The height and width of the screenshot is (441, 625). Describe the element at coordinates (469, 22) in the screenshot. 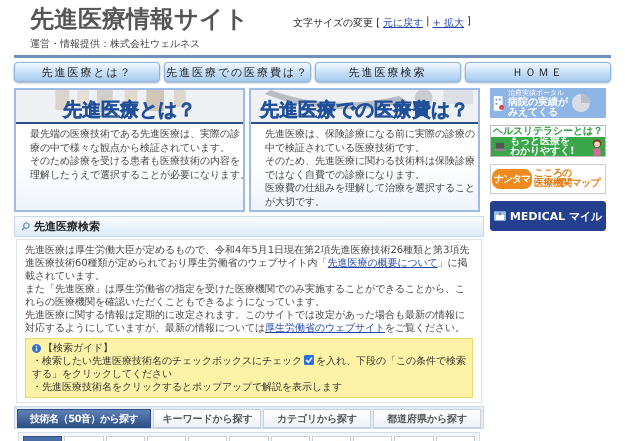

I see `bracket: ]` at that location.